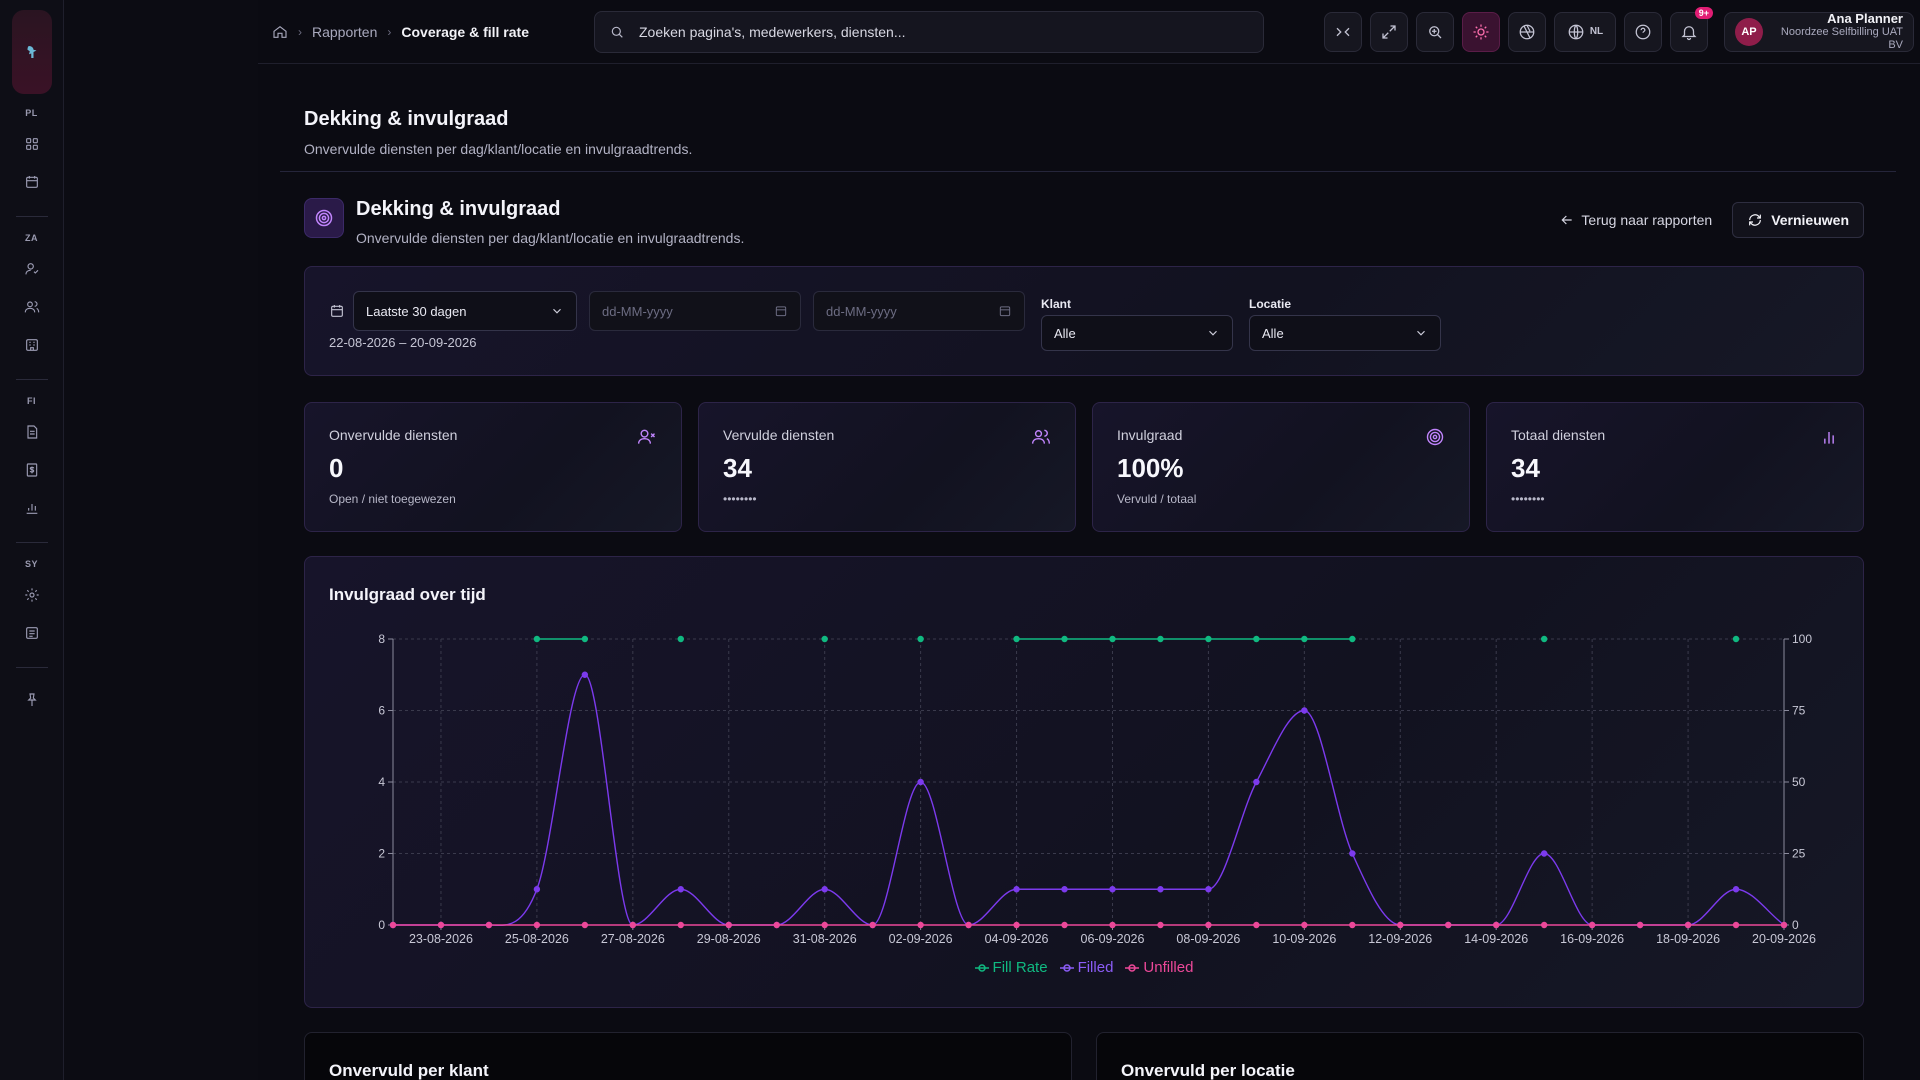  I want to click on sidebar-item-dashboard, so click(32, 144).